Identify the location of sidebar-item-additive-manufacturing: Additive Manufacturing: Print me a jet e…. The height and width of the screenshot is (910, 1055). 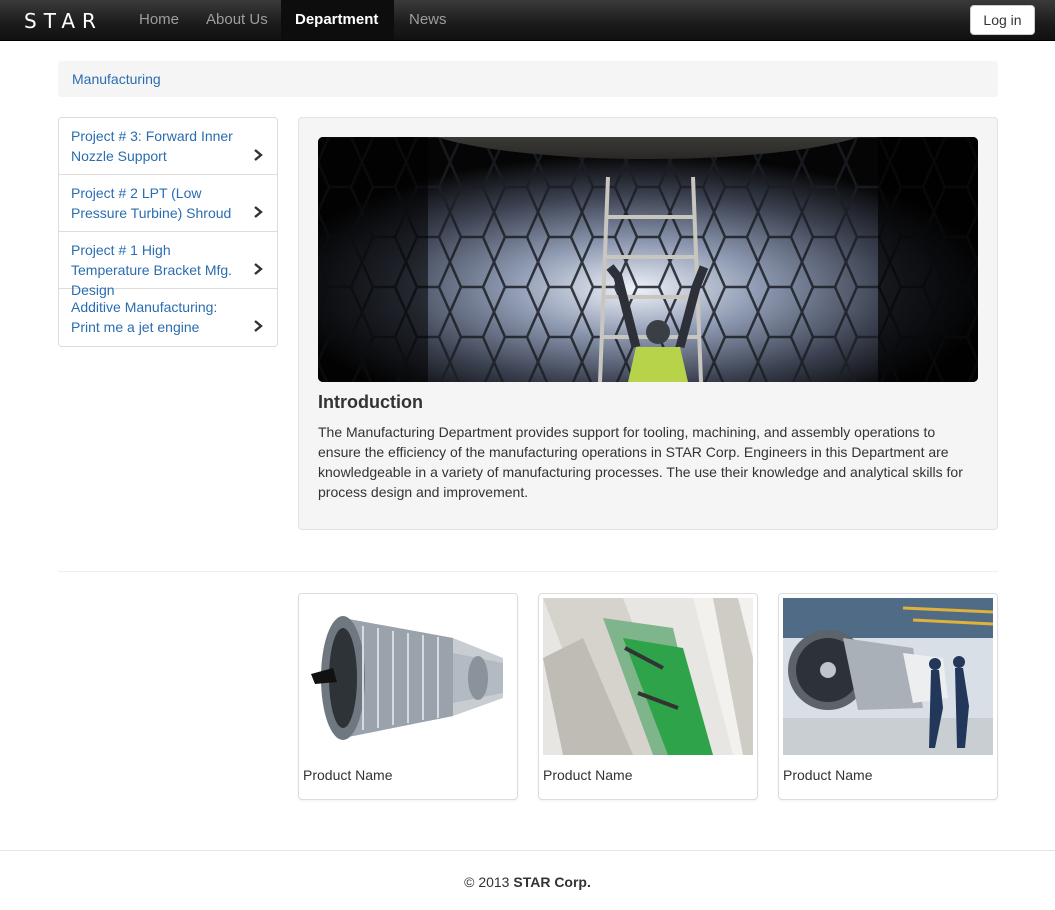
(168, 317).